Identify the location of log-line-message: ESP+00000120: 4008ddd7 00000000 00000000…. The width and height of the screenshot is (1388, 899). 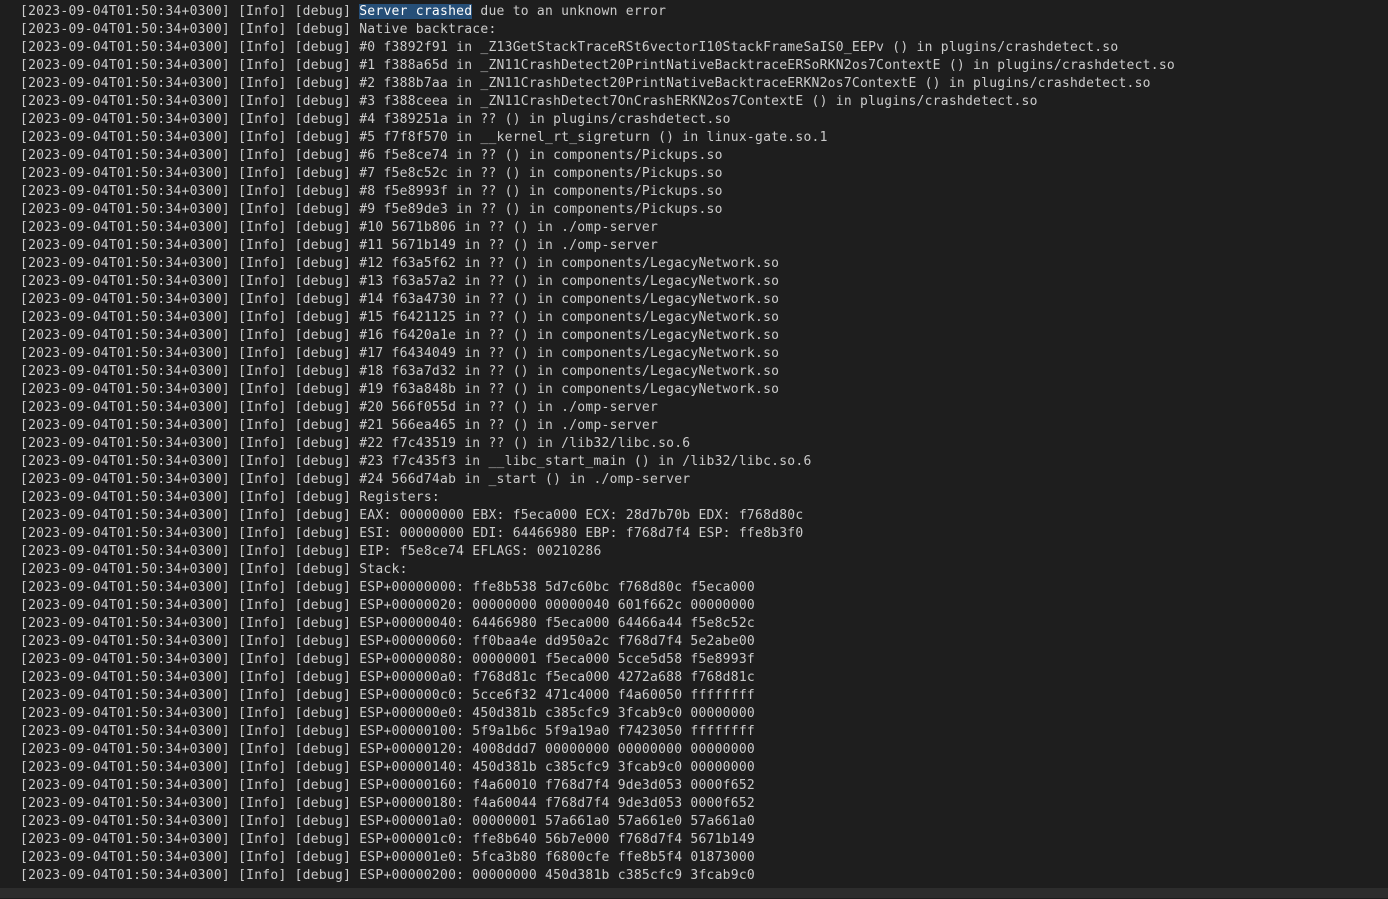
(557, 749).